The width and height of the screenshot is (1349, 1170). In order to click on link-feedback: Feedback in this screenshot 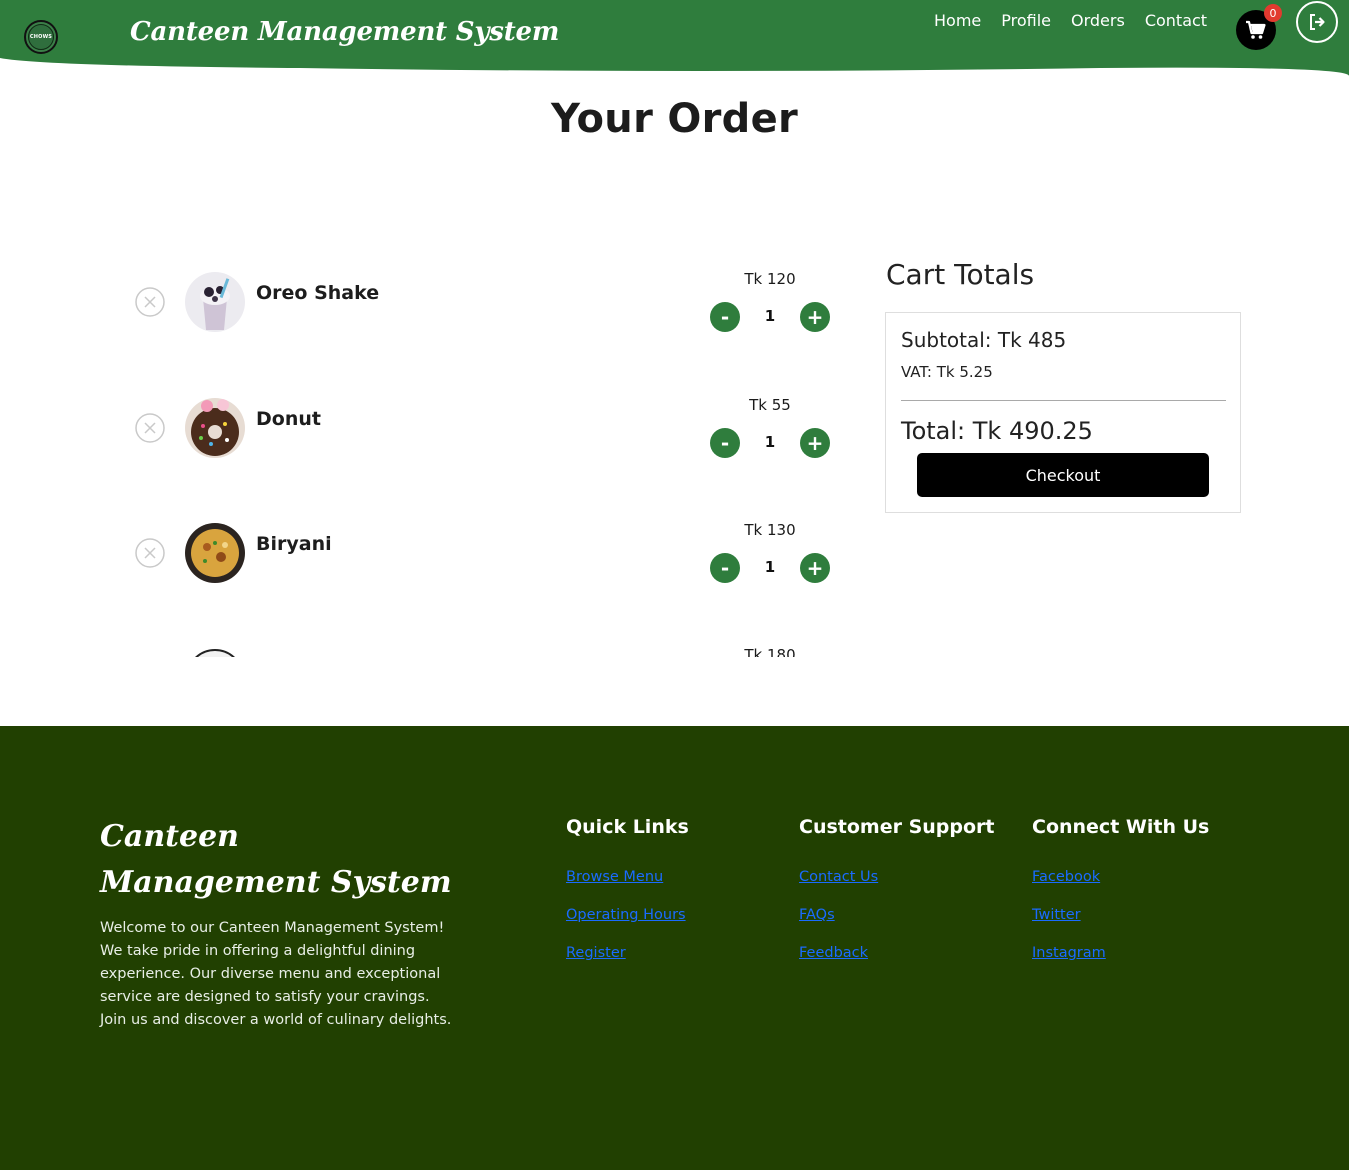, I will do `click(833, 953)`.